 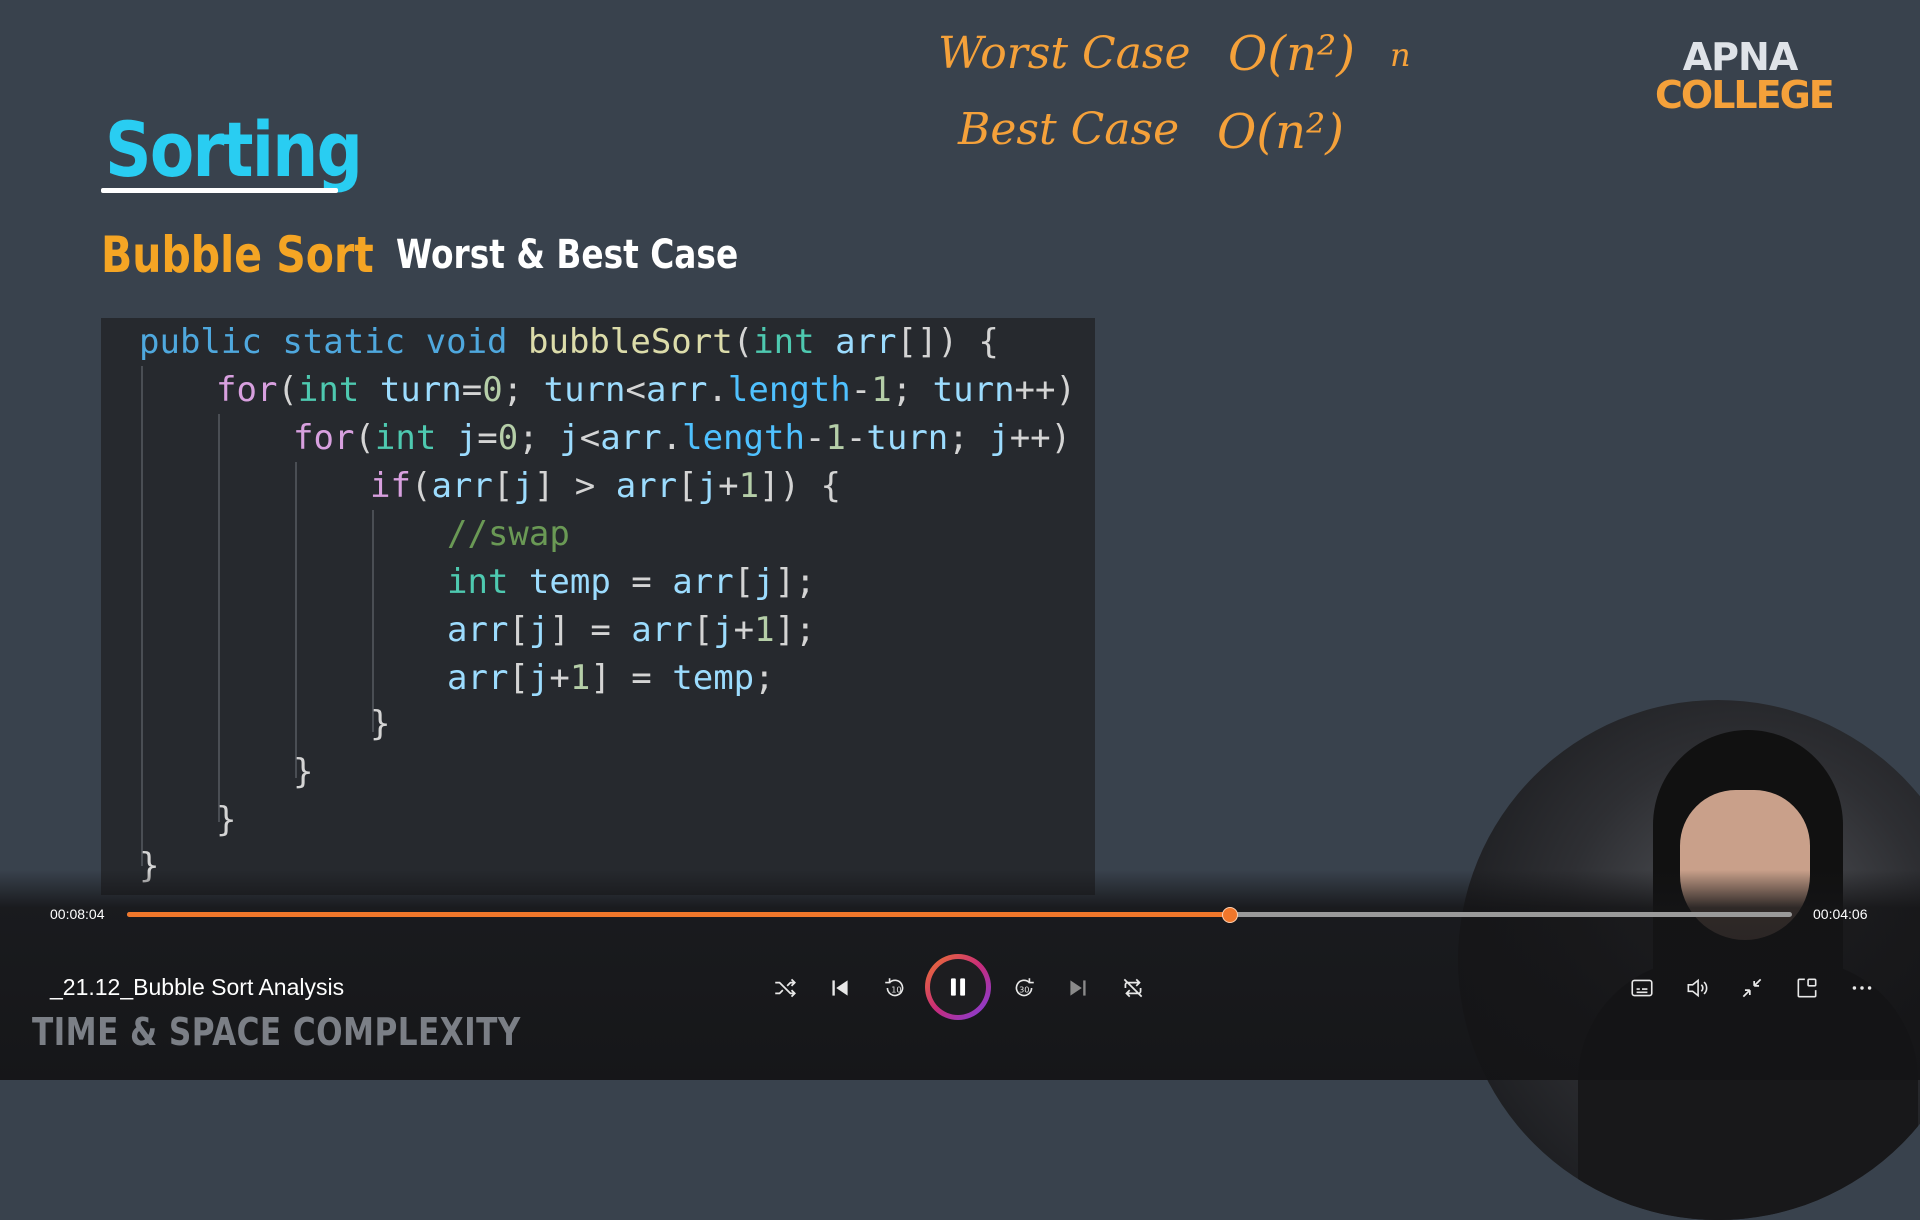 What do you see at coordinates (1740, 57) in the screenshot?
I see `logo-line-1: APNA` at bounding box center [1740, 57].